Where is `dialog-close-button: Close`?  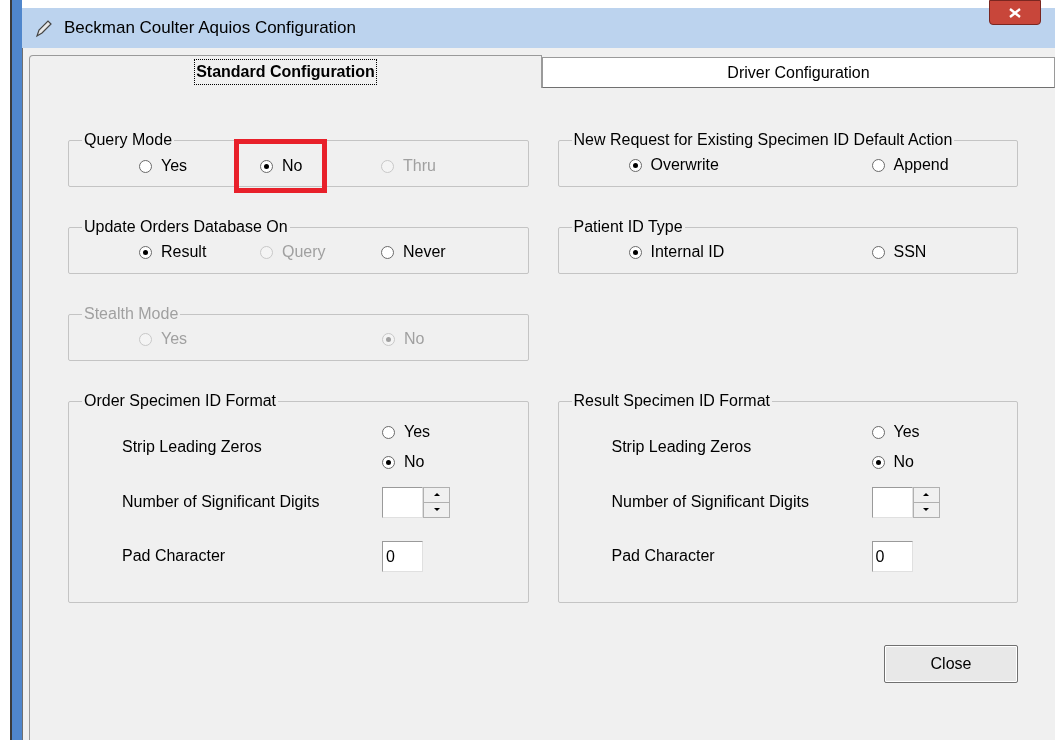 dialog-close-button: Close is located at coordinates (951, 664).